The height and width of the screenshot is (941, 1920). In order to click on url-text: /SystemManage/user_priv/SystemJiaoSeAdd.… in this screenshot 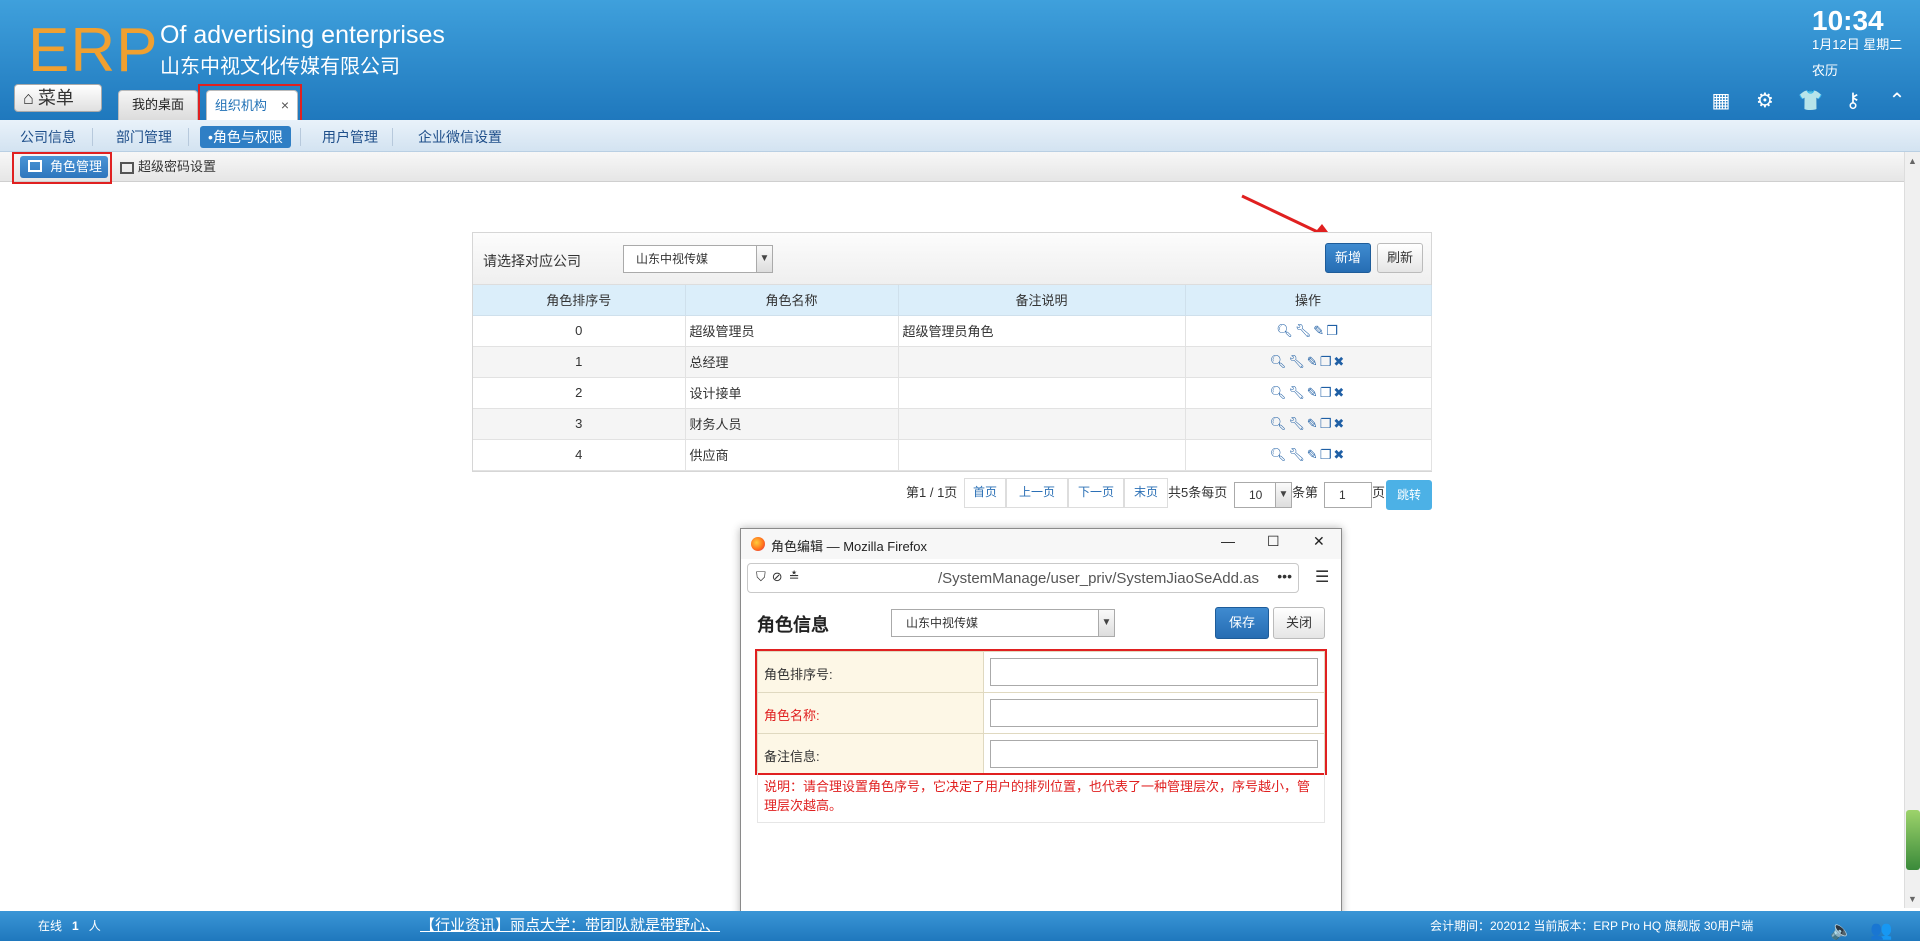, I will do `click(1098, 578)`.